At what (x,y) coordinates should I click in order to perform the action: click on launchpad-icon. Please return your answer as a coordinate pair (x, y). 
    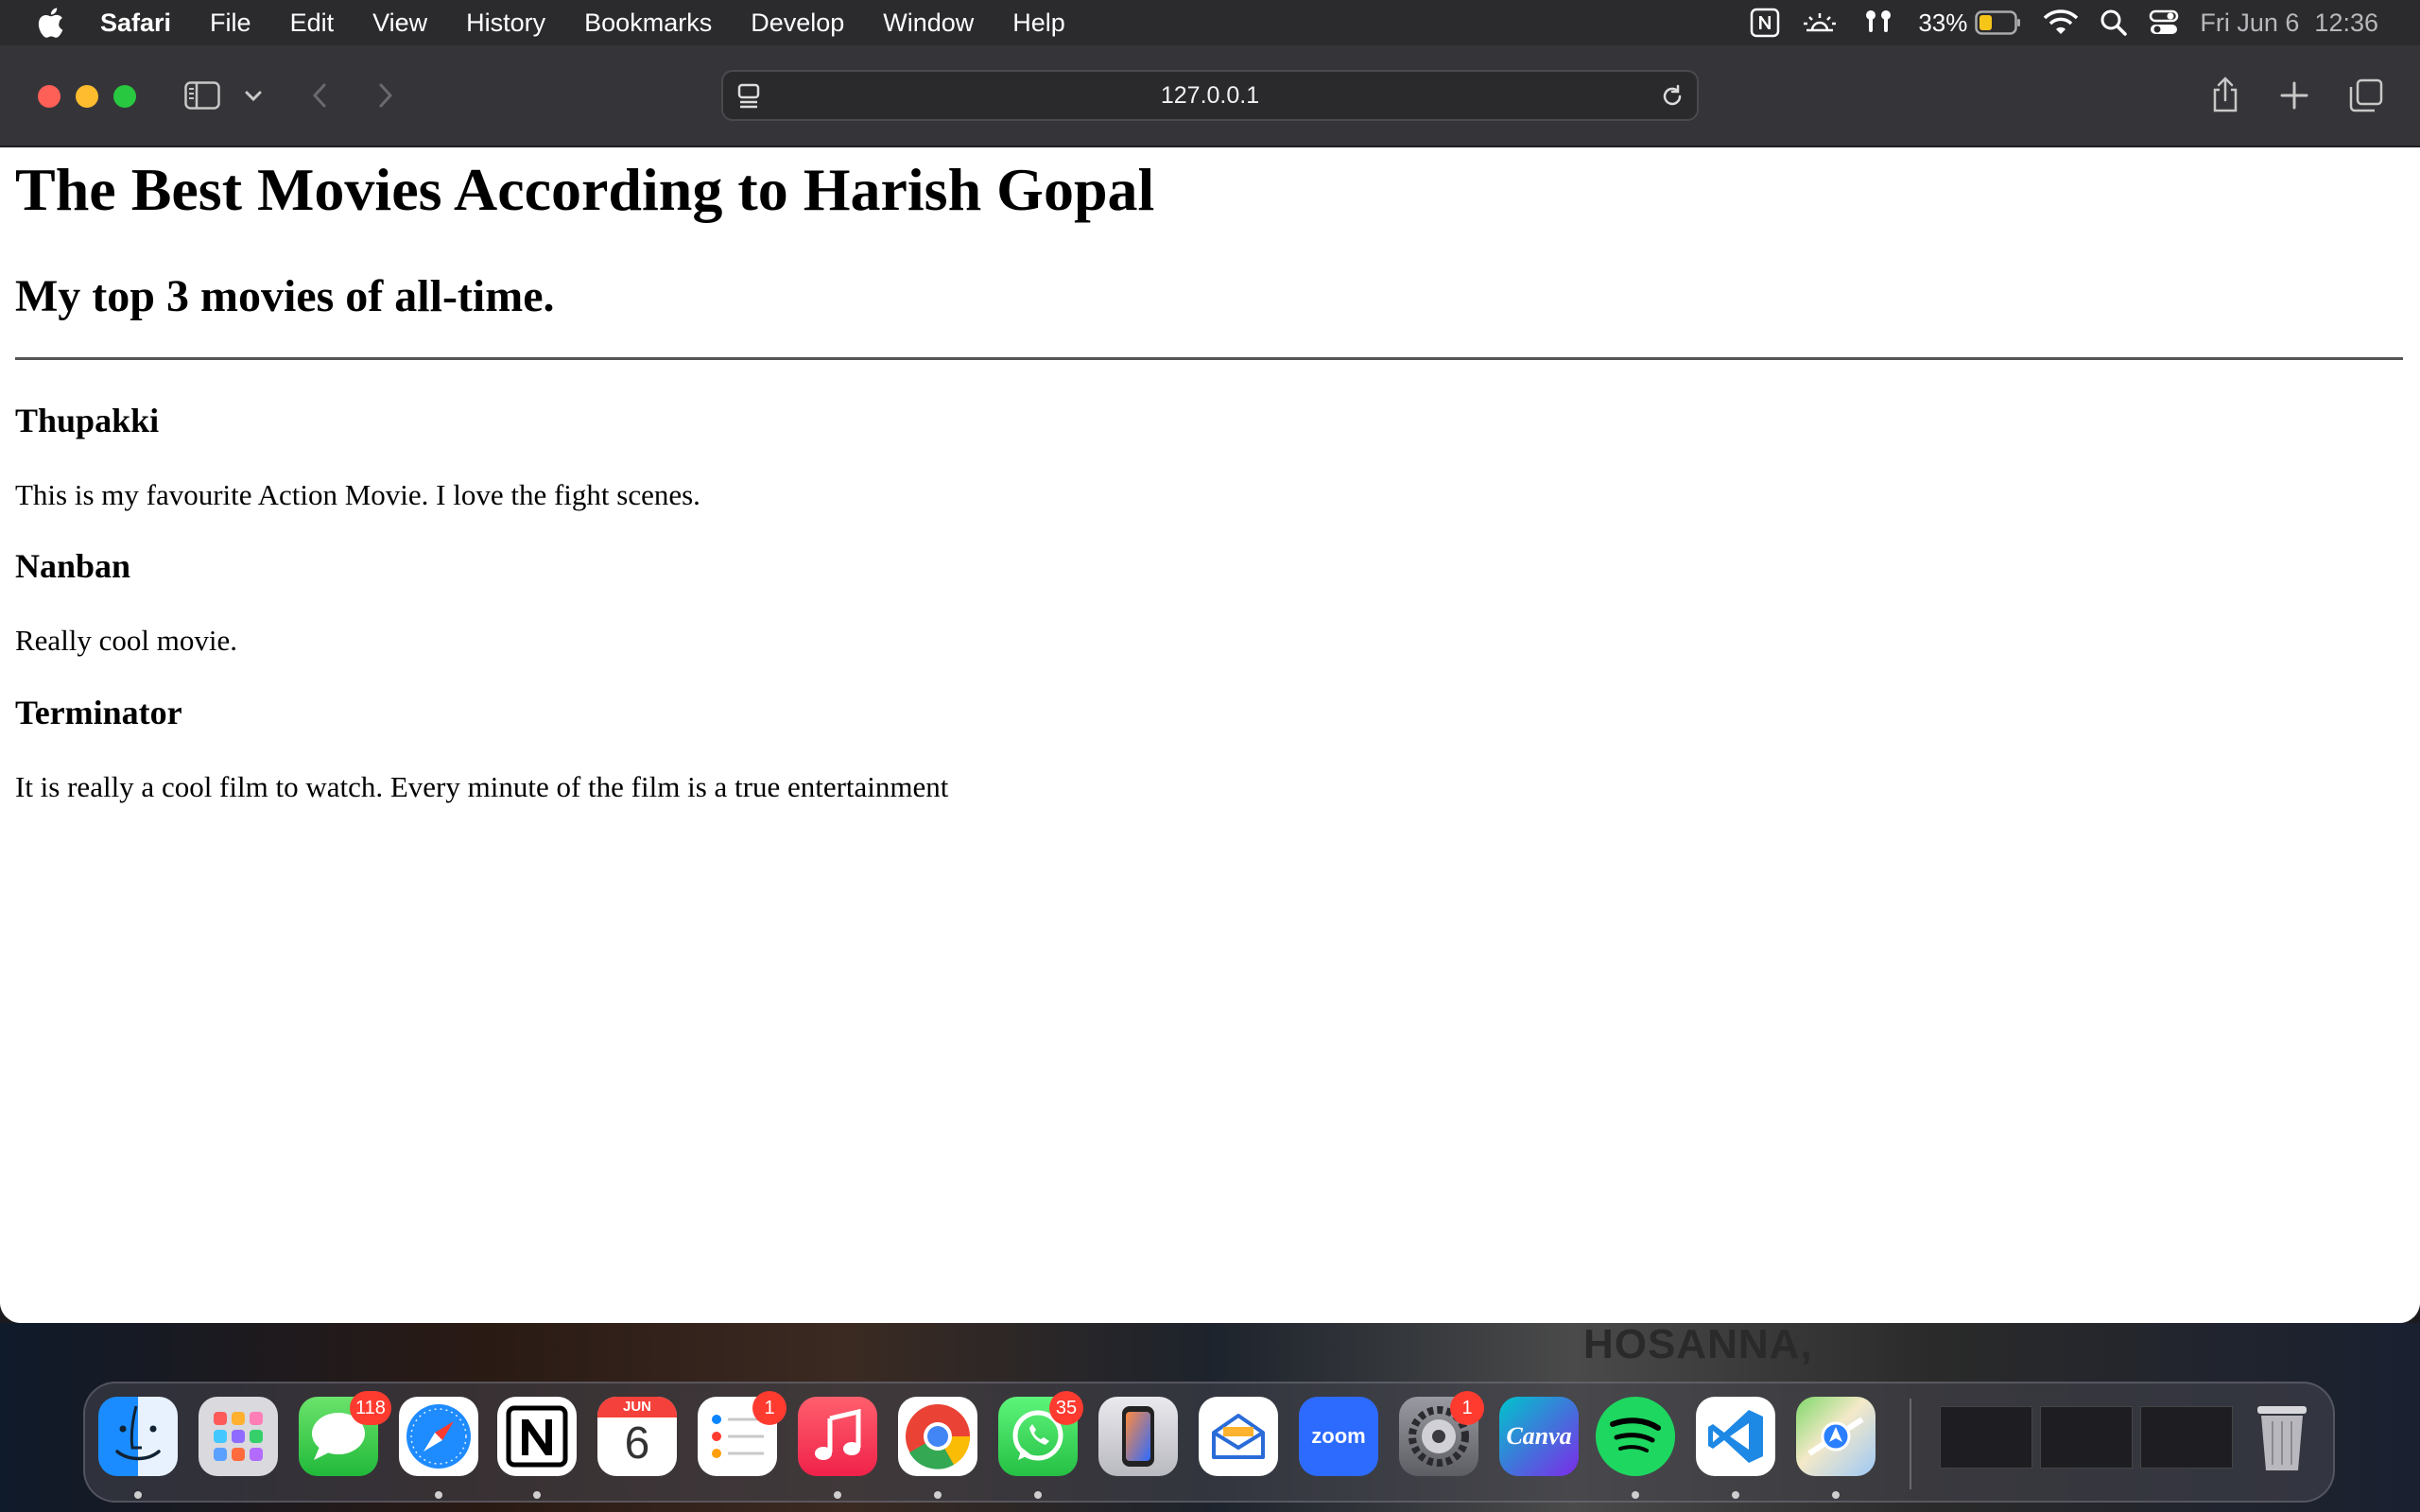
    Looking at the image, I should click on (238, 1436).